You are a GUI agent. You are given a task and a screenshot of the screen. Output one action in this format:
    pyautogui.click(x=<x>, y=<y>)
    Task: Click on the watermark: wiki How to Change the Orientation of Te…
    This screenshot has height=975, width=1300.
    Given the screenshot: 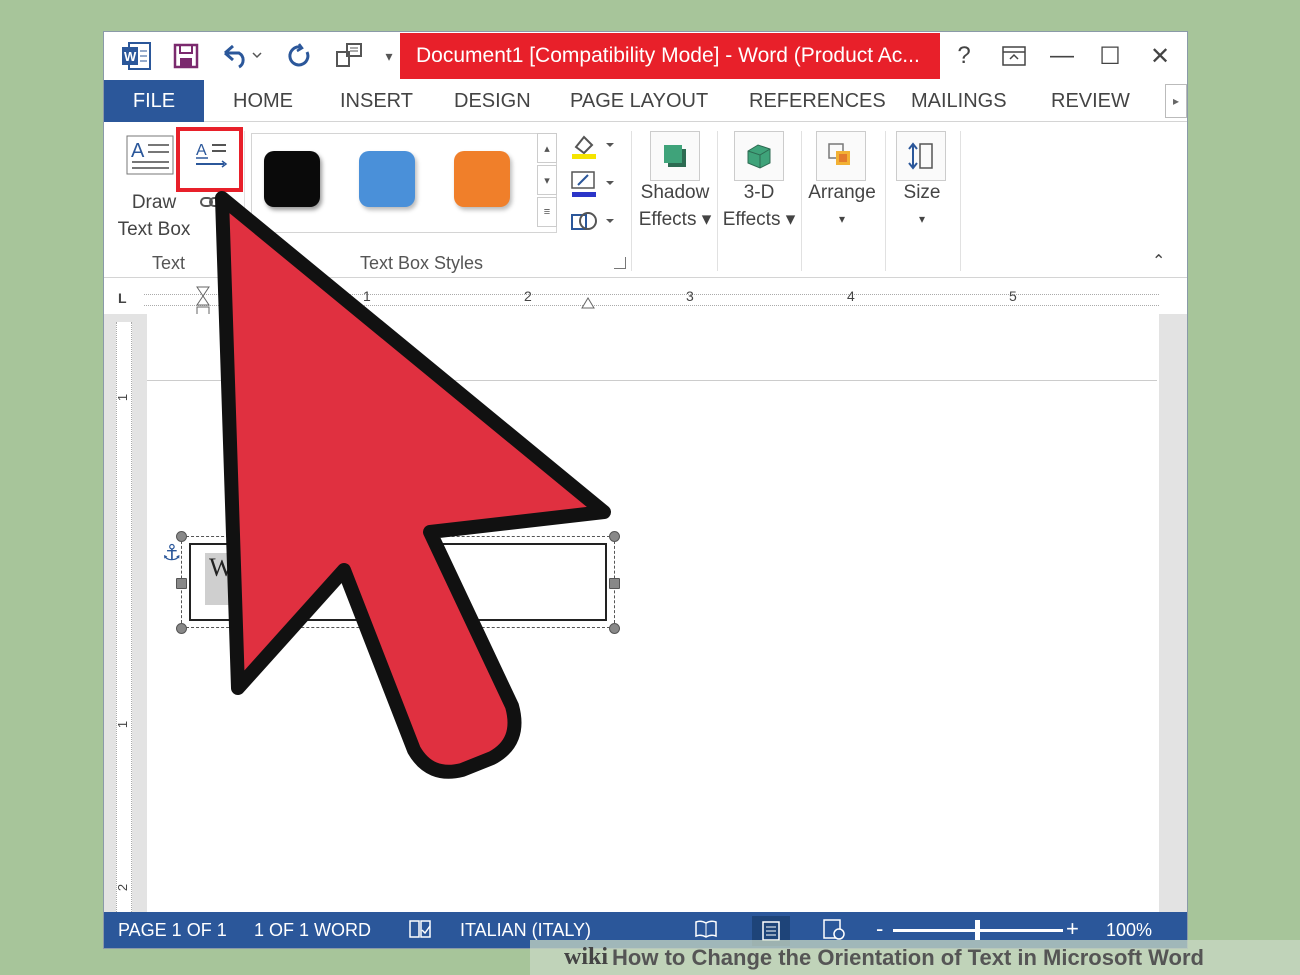 What is the action you would take?
    pyautogui.click(x=915, y=957)
    